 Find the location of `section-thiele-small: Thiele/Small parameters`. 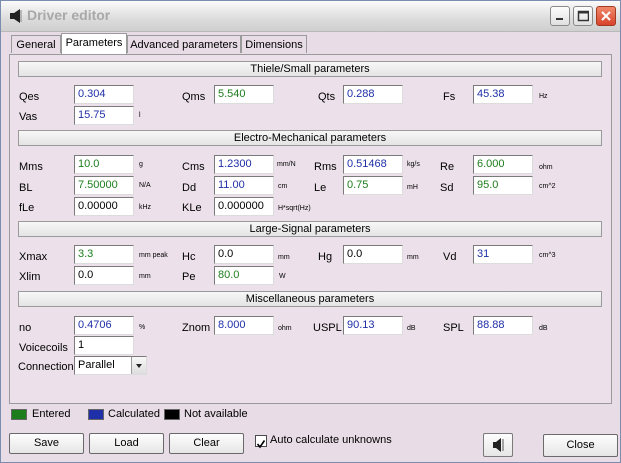

section-thiele-small: Thiele/Small parameters is located at coordinates (310, 69).